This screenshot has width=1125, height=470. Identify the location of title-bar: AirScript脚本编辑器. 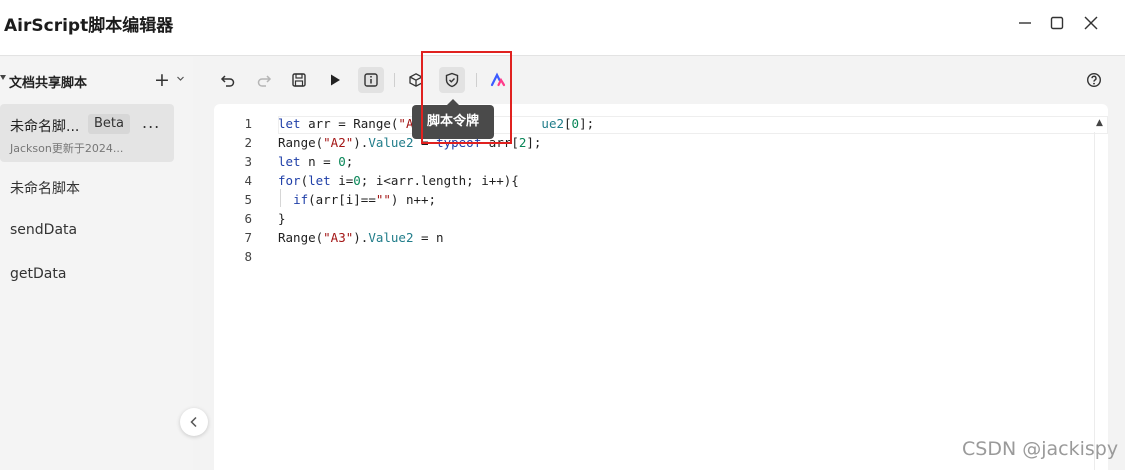
(562, 28).